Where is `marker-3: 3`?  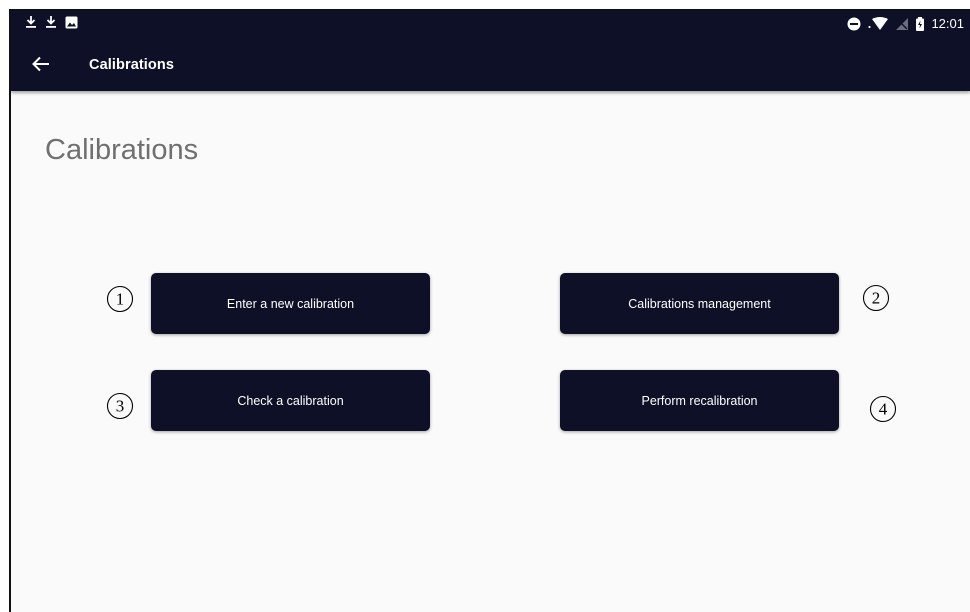 marker-3: 3 is located at coordinates (120, 406).